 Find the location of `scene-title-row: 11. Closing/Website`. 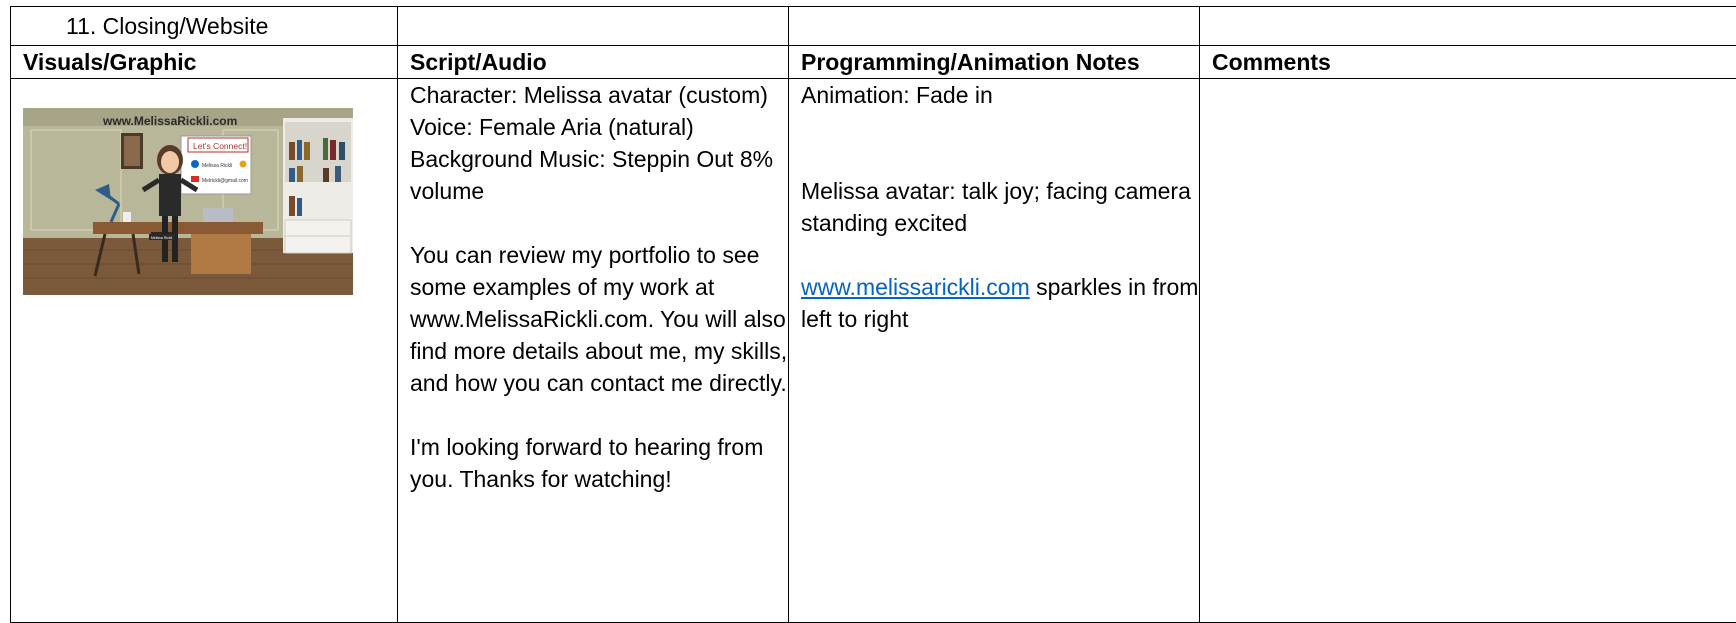

scene-title-row: 11. Closing/Website is located at coordinates (873, 26).